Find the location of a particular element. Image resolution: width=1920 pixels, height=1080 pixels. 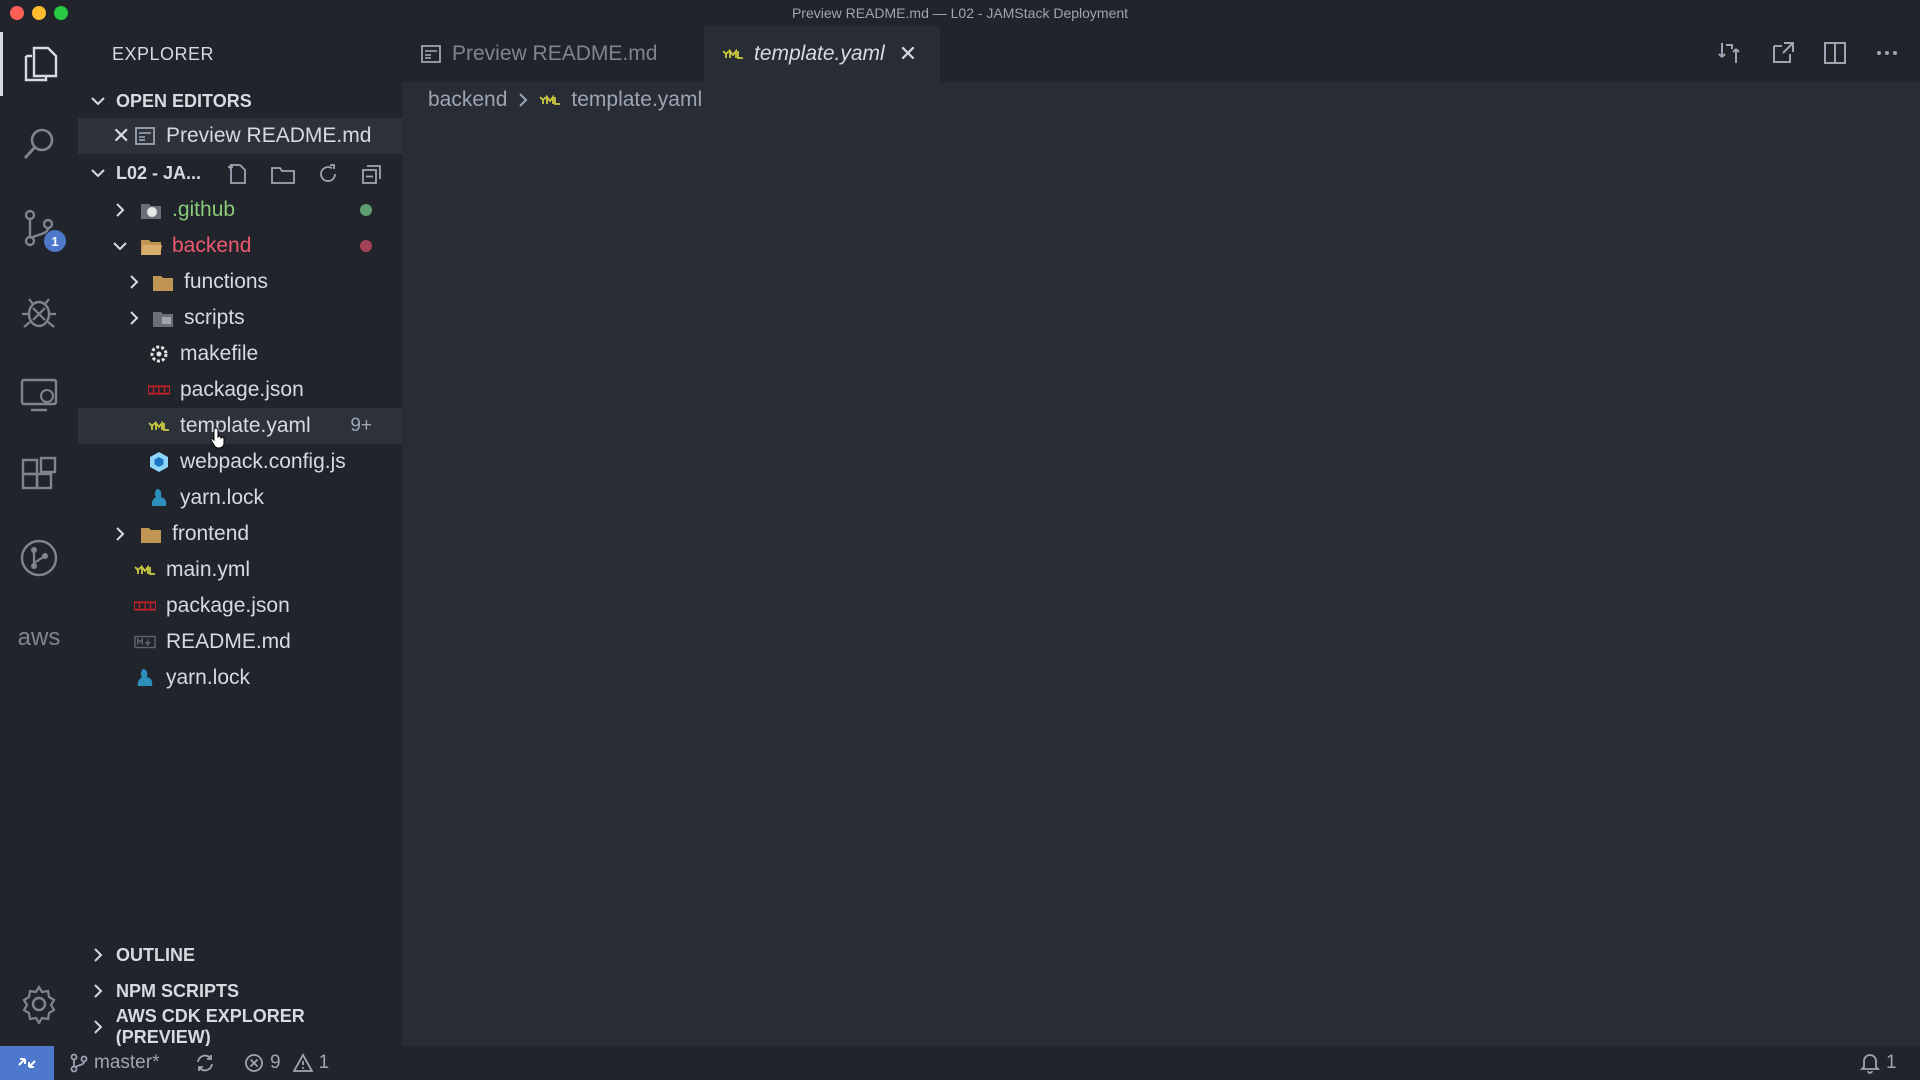

split-editor-icon is located at coordinates (1835, 53).